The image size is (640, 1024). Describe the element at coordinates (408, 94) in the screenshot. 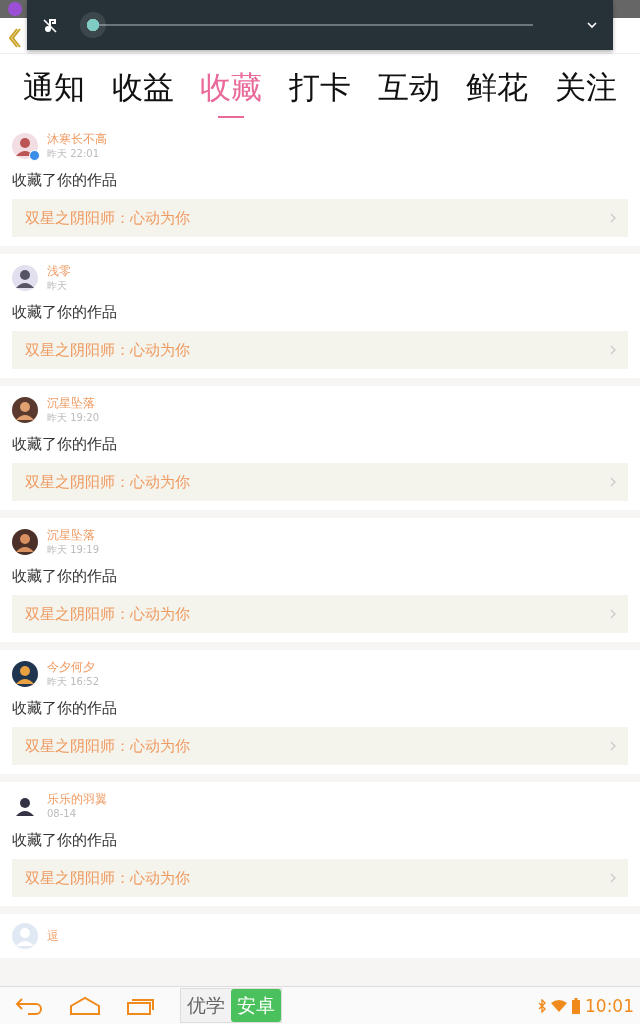

I see `tab: 互动` at that location.